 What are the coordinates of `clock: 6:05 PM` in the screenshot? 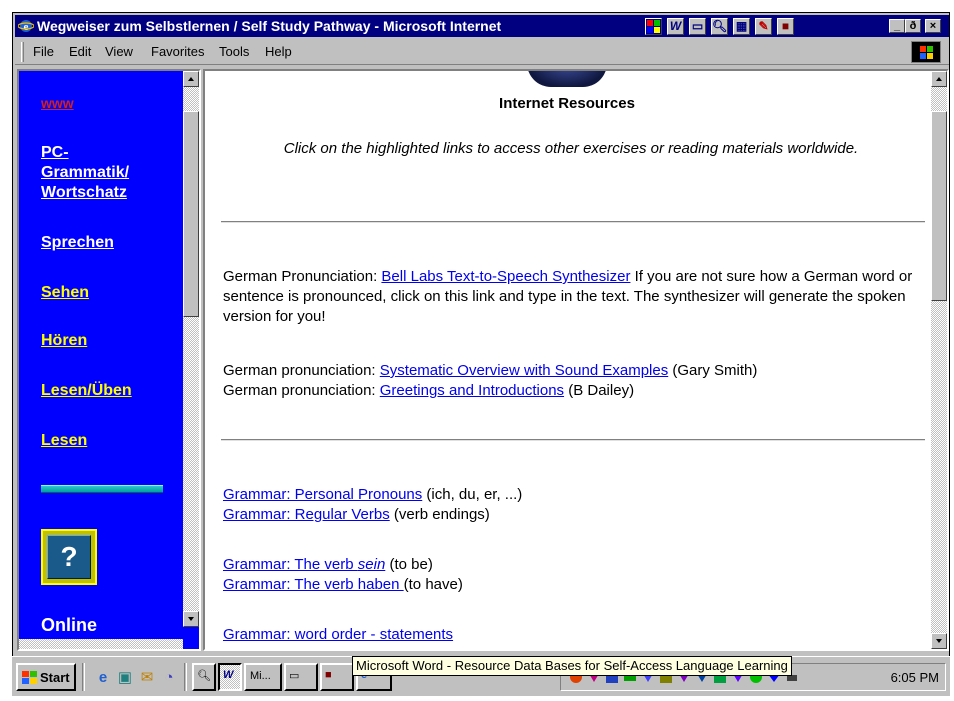 It's located at (914, 677).